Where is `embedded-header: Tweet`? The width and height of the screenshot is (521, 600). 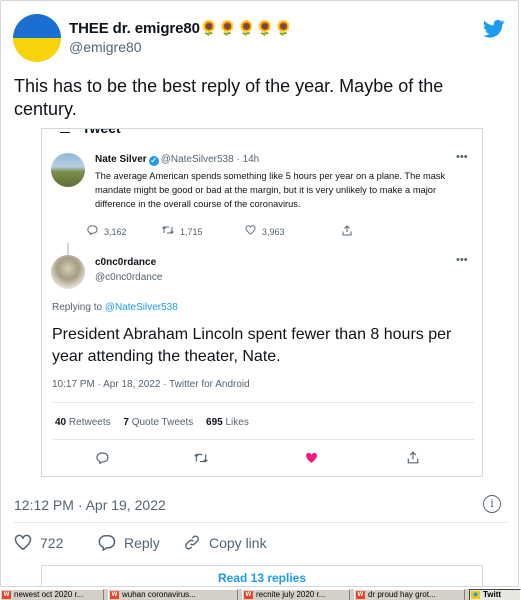
embedded-header: Tweet is located at coordinates (101, 132).